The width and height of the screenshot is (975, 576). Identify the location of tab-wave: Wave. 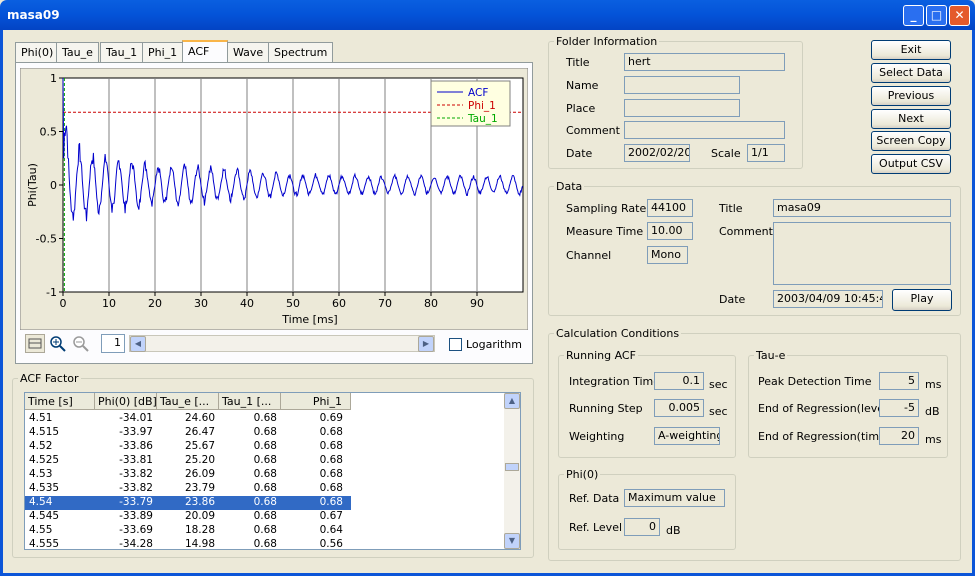
(248, 52).